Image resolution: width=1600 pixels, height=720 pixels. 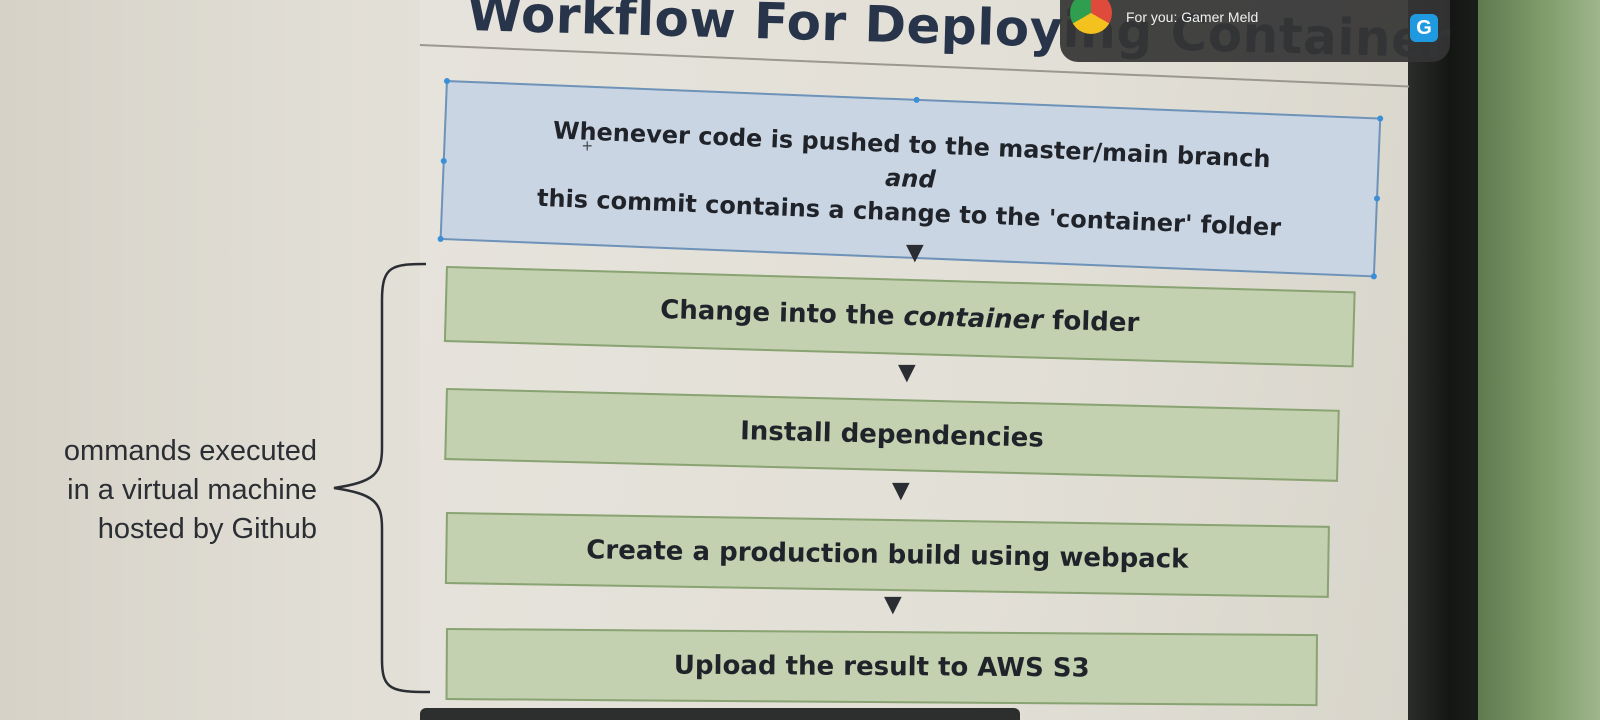 I want to click on side-annotation-line-3: hosted by Github, so click(x=207, y=529).